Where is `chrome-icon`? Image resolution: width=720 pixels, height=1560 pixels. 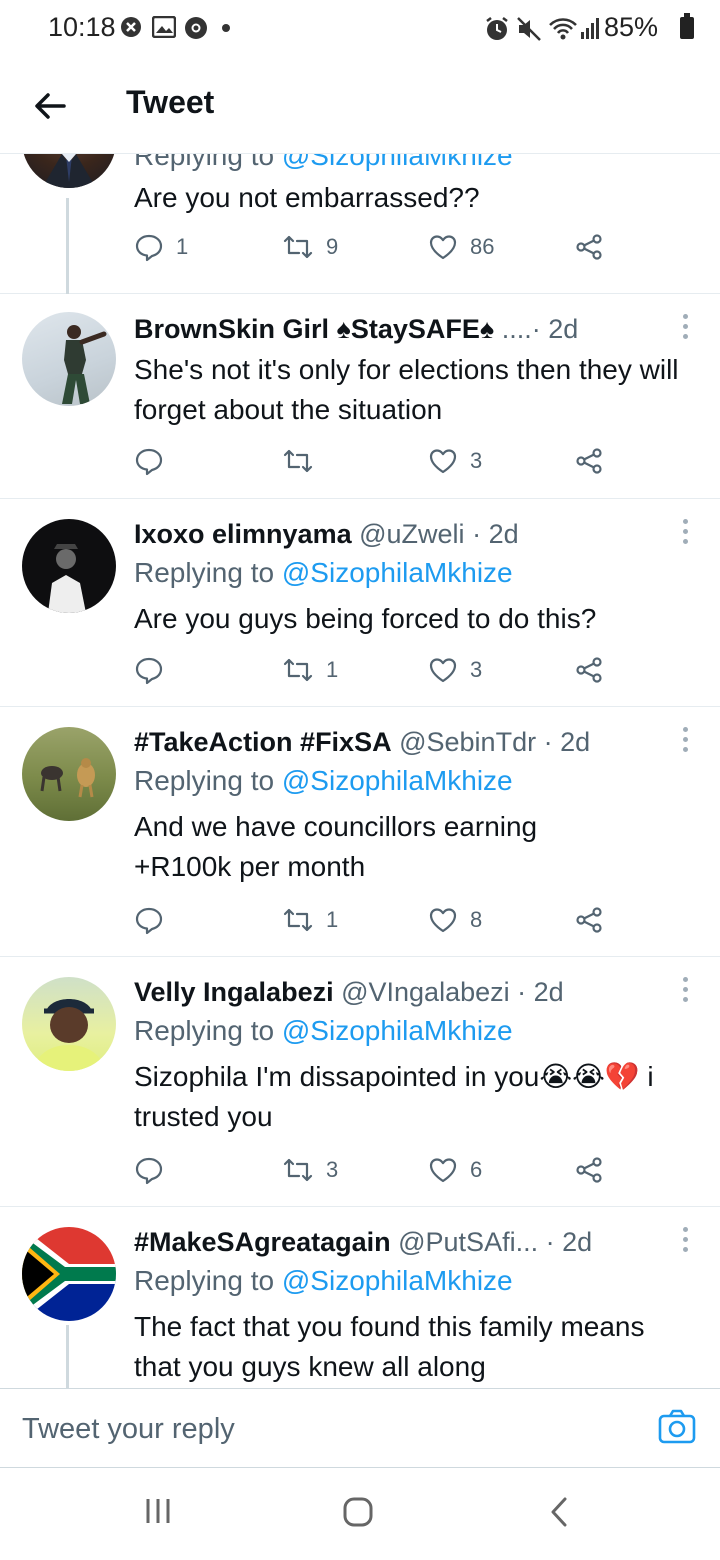 chrome-icon is located at coordinates (196, 28).